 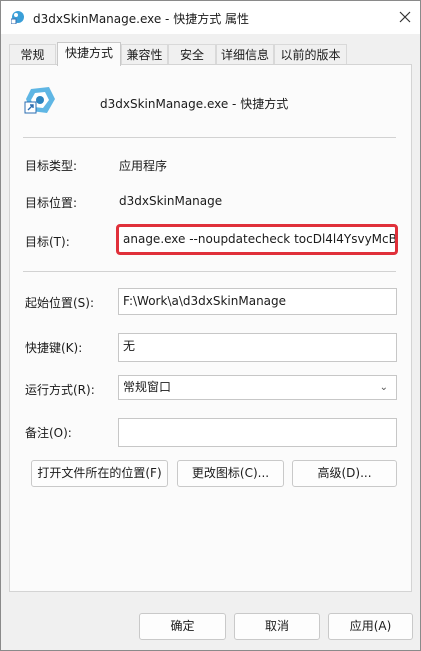 I want to click on target-location-value: d3dxSkinManage, so click(x=171, y=201).